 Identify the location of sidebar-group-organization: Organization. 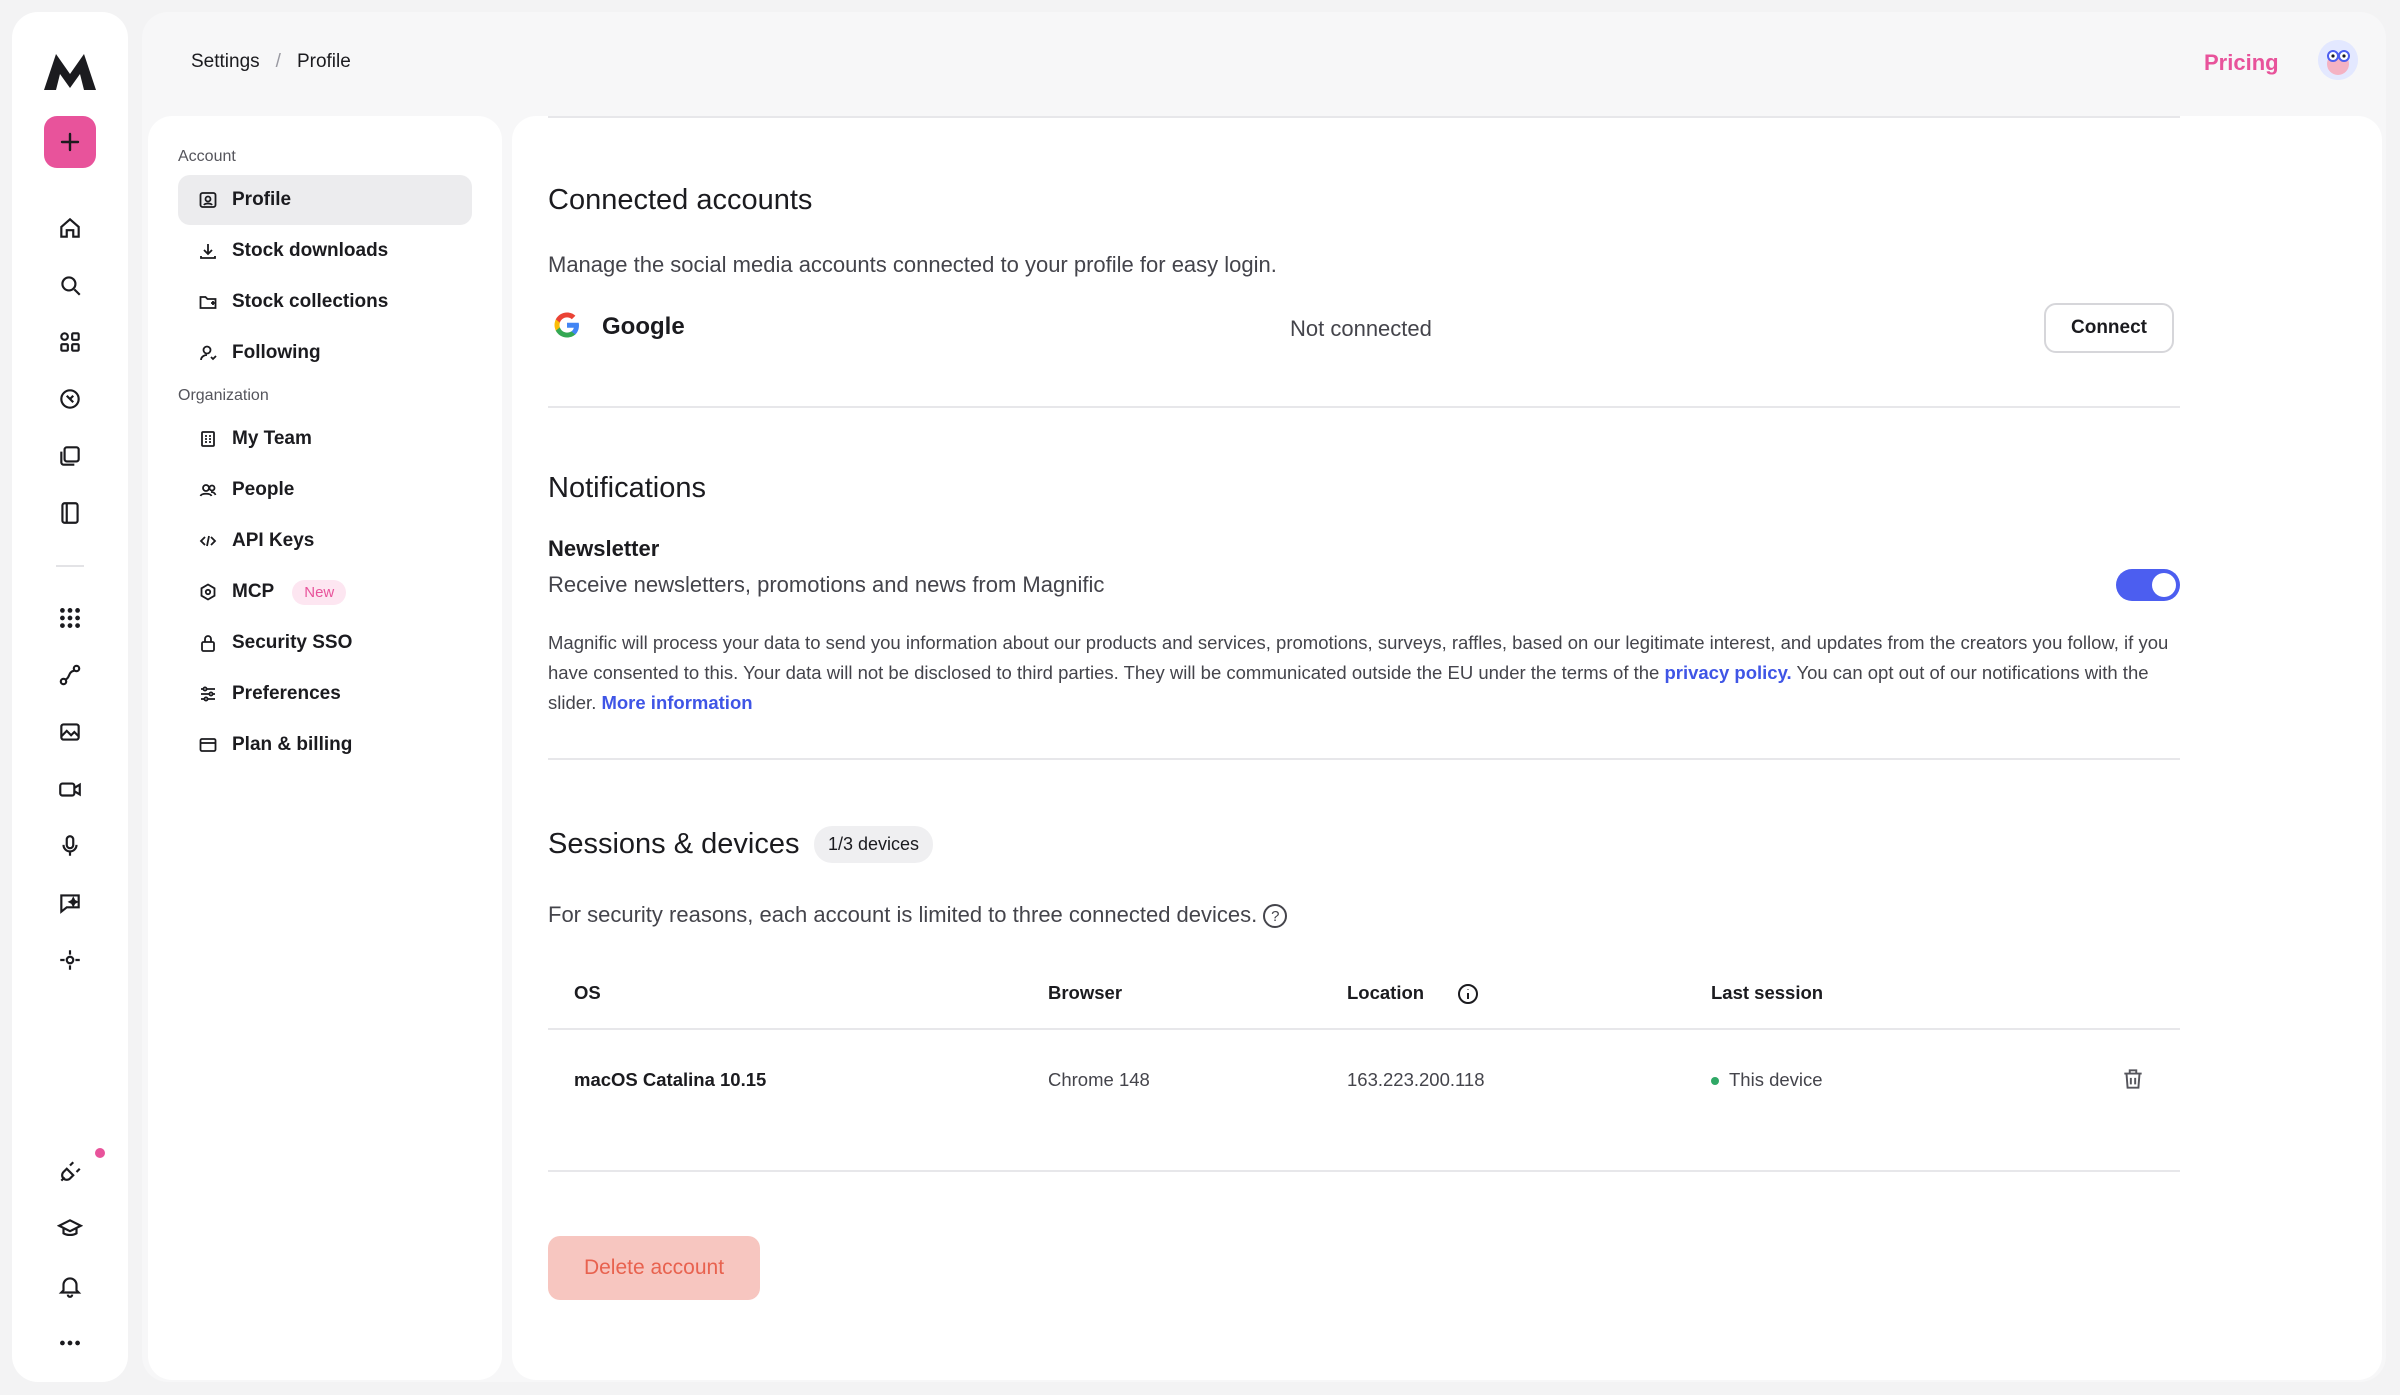
(223, 395).